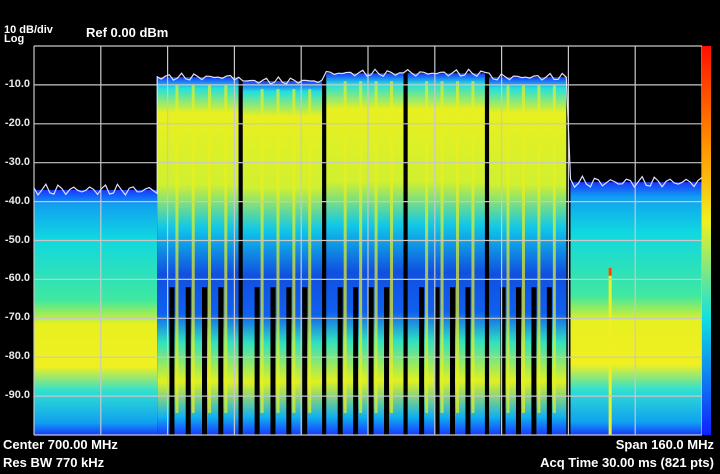 Image resolution: width=720 pixels, height=474 pixels. I want to click on center-frequency: Center 700.00 MHz, so click(60, 444).